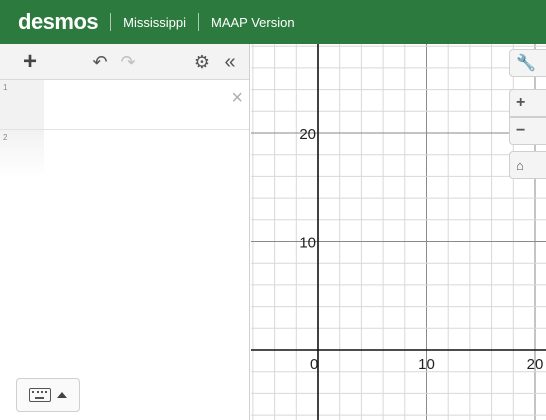 The width and height of the screenshot is (546, 420). I want to click on collapse-panel-icon: «, so click(230, 62).